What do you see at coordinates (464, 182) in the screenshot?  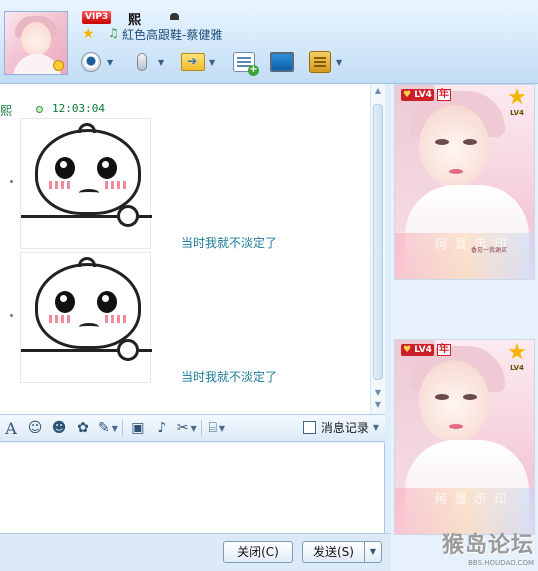 I see `qq-show-card: 阿 显 示 印 香见一我谢买 ♥ LV4 年 ★ LV4` at bounding box center [464, 182].